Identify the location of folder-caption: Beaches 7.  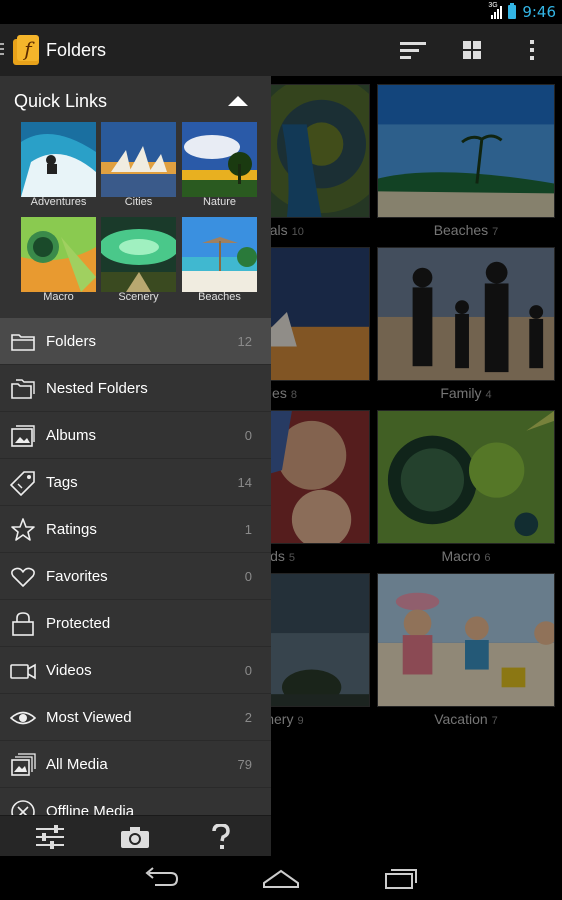
(466, 230).